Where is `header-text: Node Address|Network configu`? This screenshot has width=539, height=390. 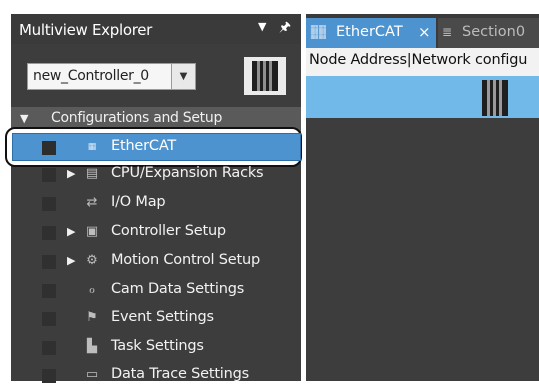
header-text: Node Address|Network configu is located at coordinates (418, 60).